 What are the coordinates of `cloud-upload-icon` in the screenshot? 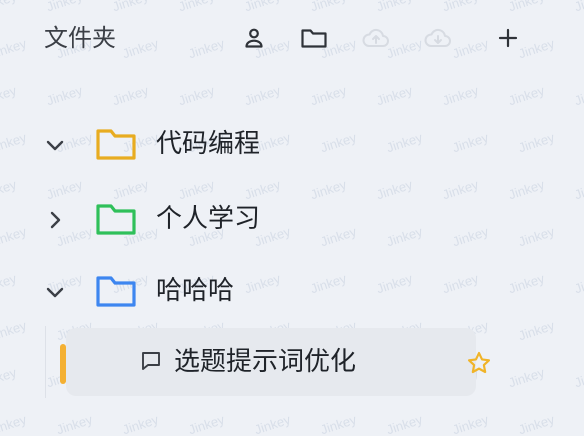 It's located at (375, 37).